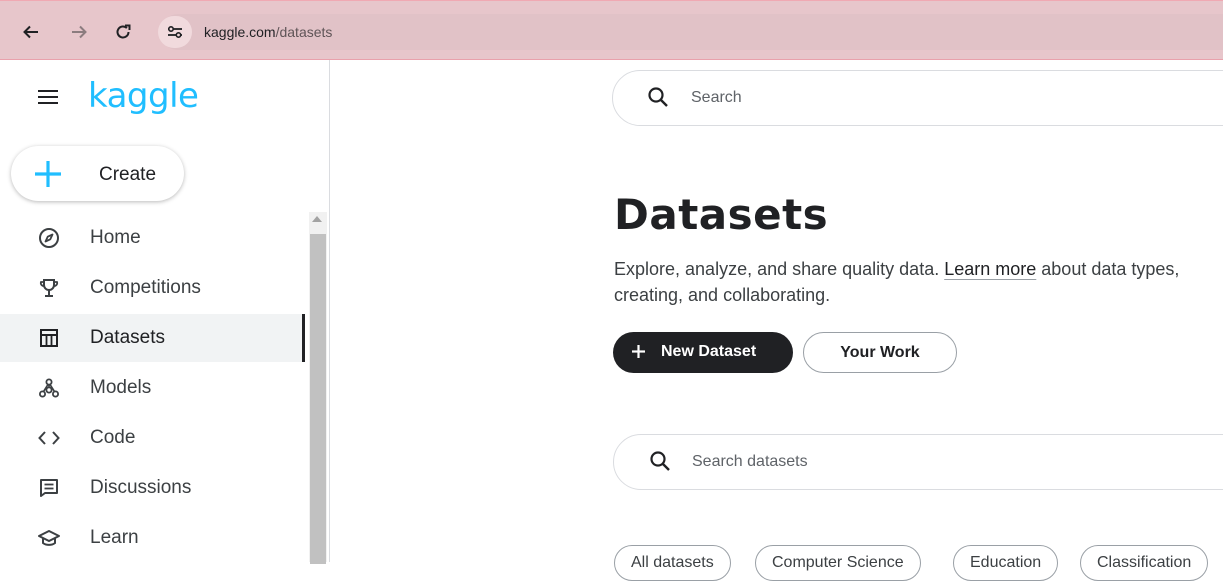 This screenshot has height=581, width=1223. What do you see at coordinates (49, 288) in the screenshot?
I see `trophy-icon` at bounding box center [49, 288].